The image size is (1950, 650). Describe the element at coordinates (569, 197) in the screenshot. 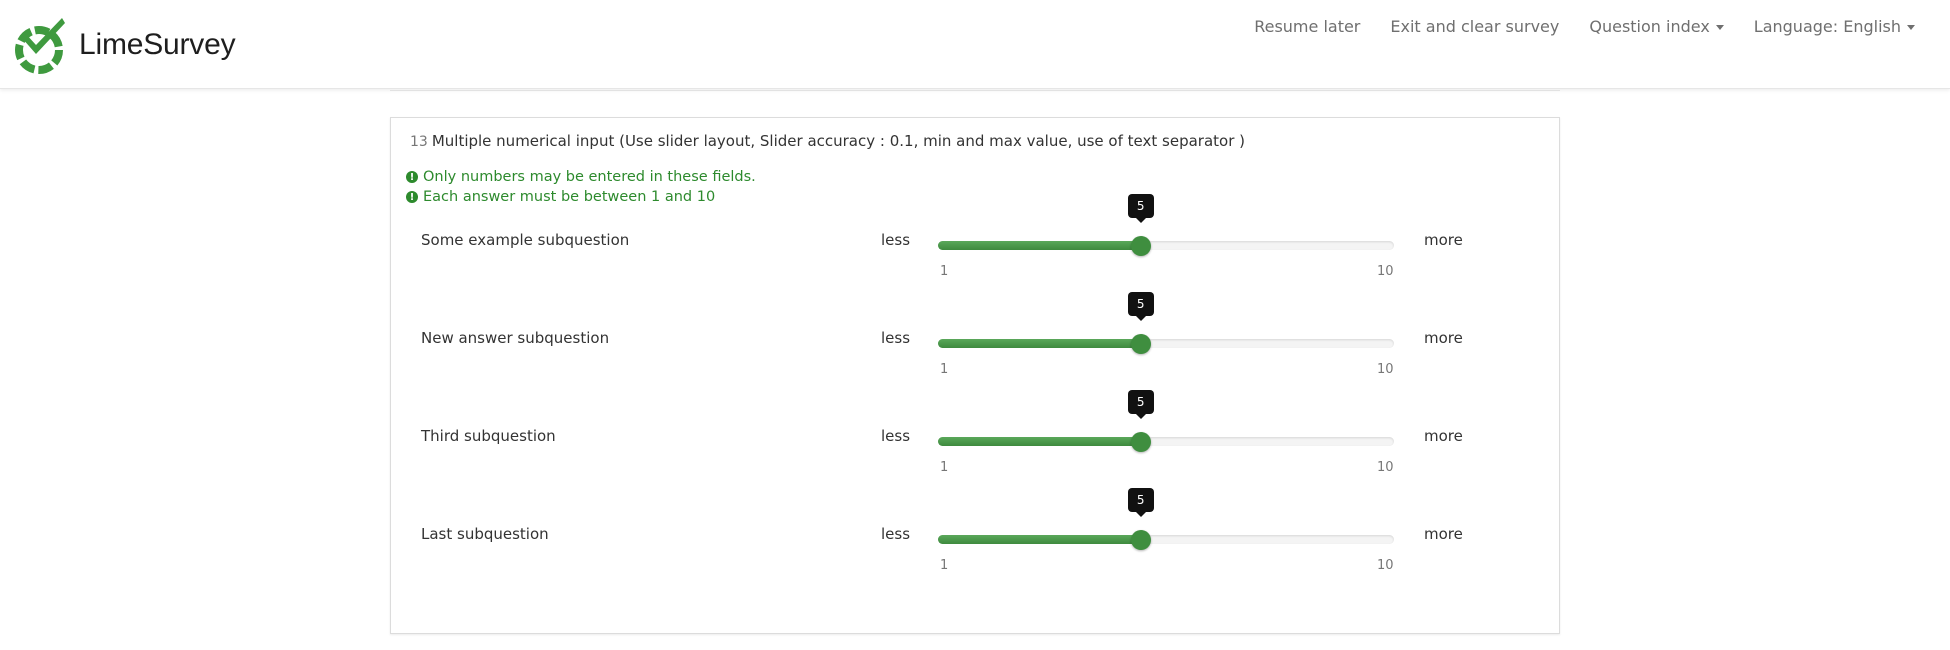

I see `tip-text: Each answer must be between 1 and 10` at that location.